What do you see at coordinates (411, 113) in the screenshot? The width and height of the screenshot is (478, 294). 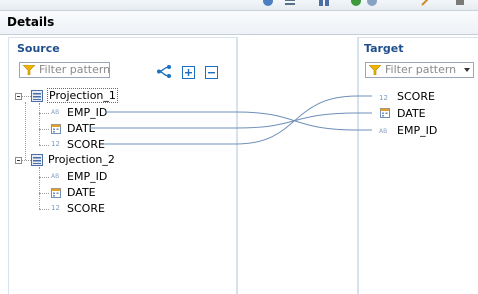 I see `target-field-date: DATE` at bounding box center [411, 113].